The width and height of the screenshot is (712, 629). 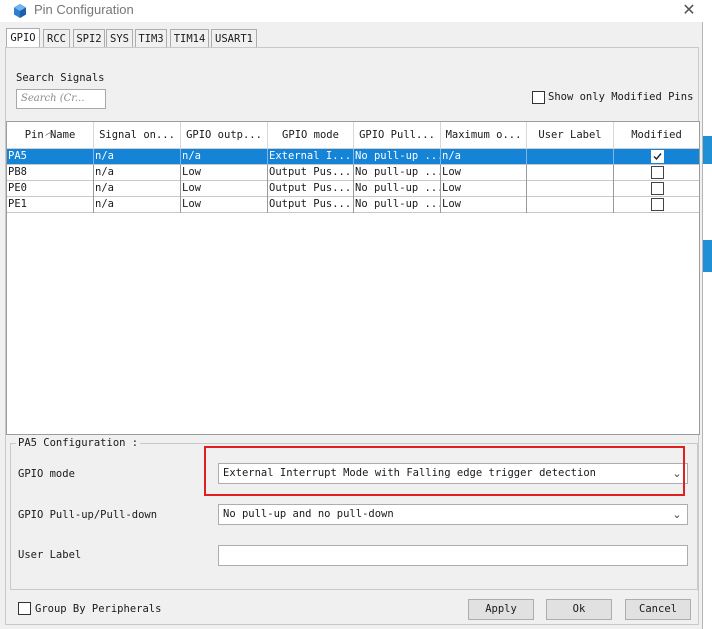 I want to click on gpio-output-cell: n/a, so click(x=224, y=157).